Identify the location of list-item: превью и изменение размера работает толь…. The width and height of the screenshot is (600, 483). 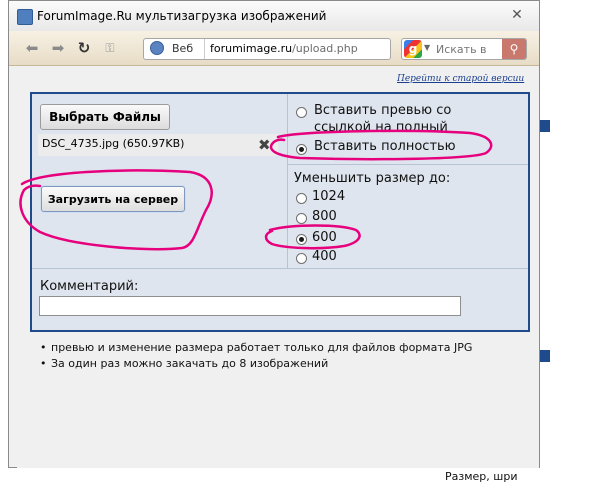
(254, 348).